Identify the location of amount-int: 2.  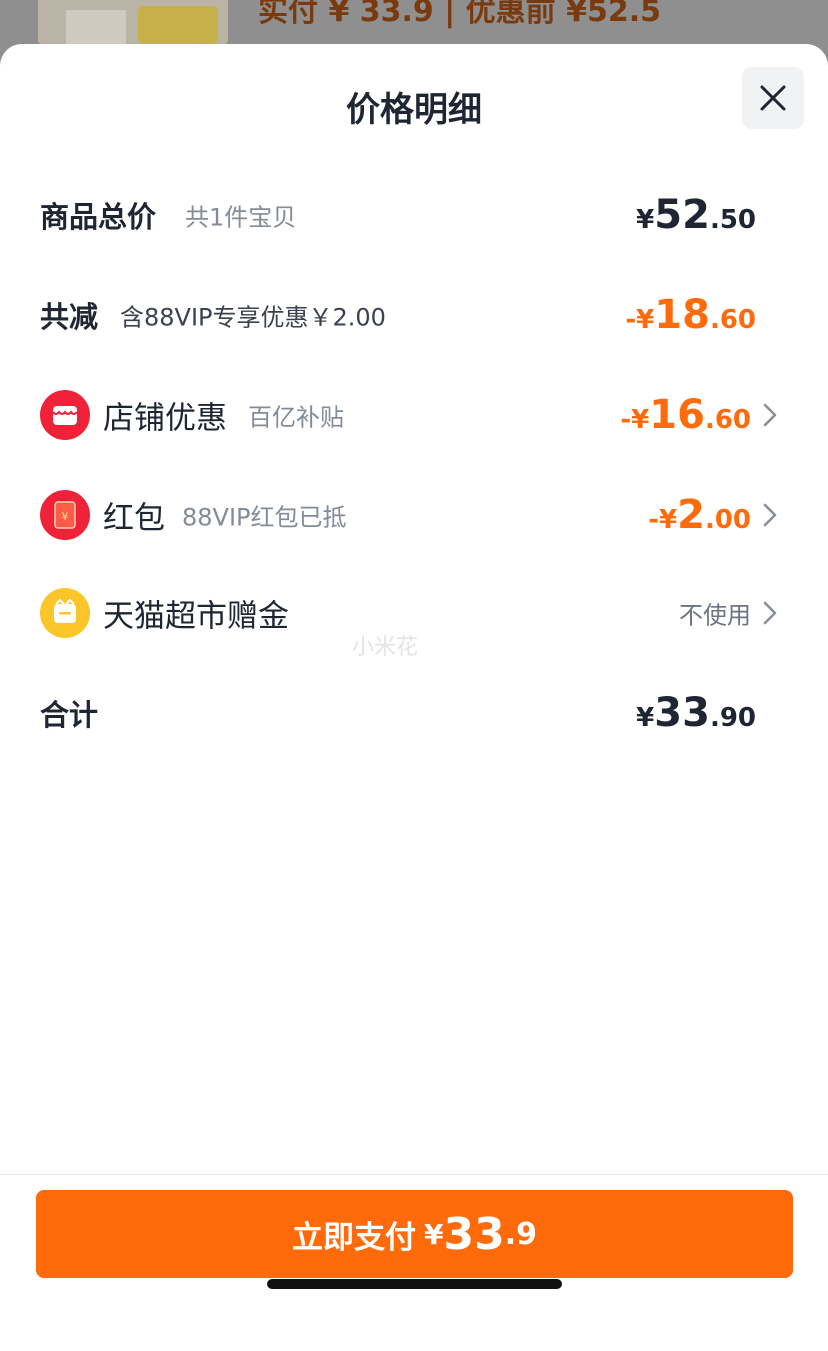
(691, 515).